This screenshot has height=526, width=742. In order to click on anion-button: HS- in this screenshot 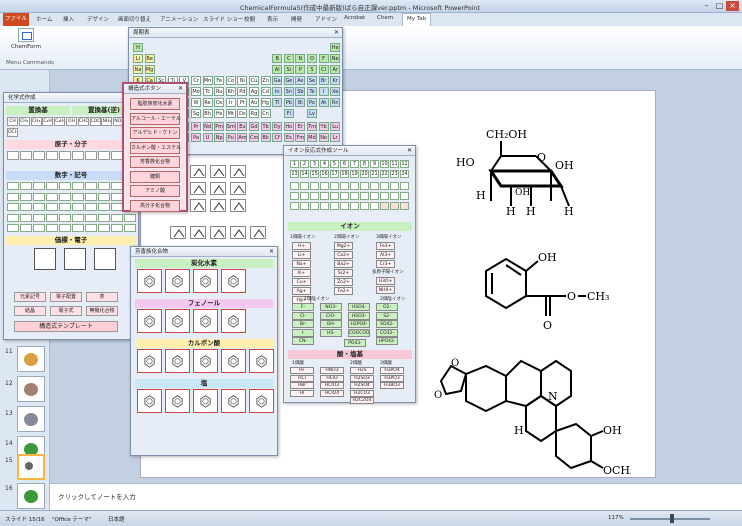, I will do `click(331, 332)`.